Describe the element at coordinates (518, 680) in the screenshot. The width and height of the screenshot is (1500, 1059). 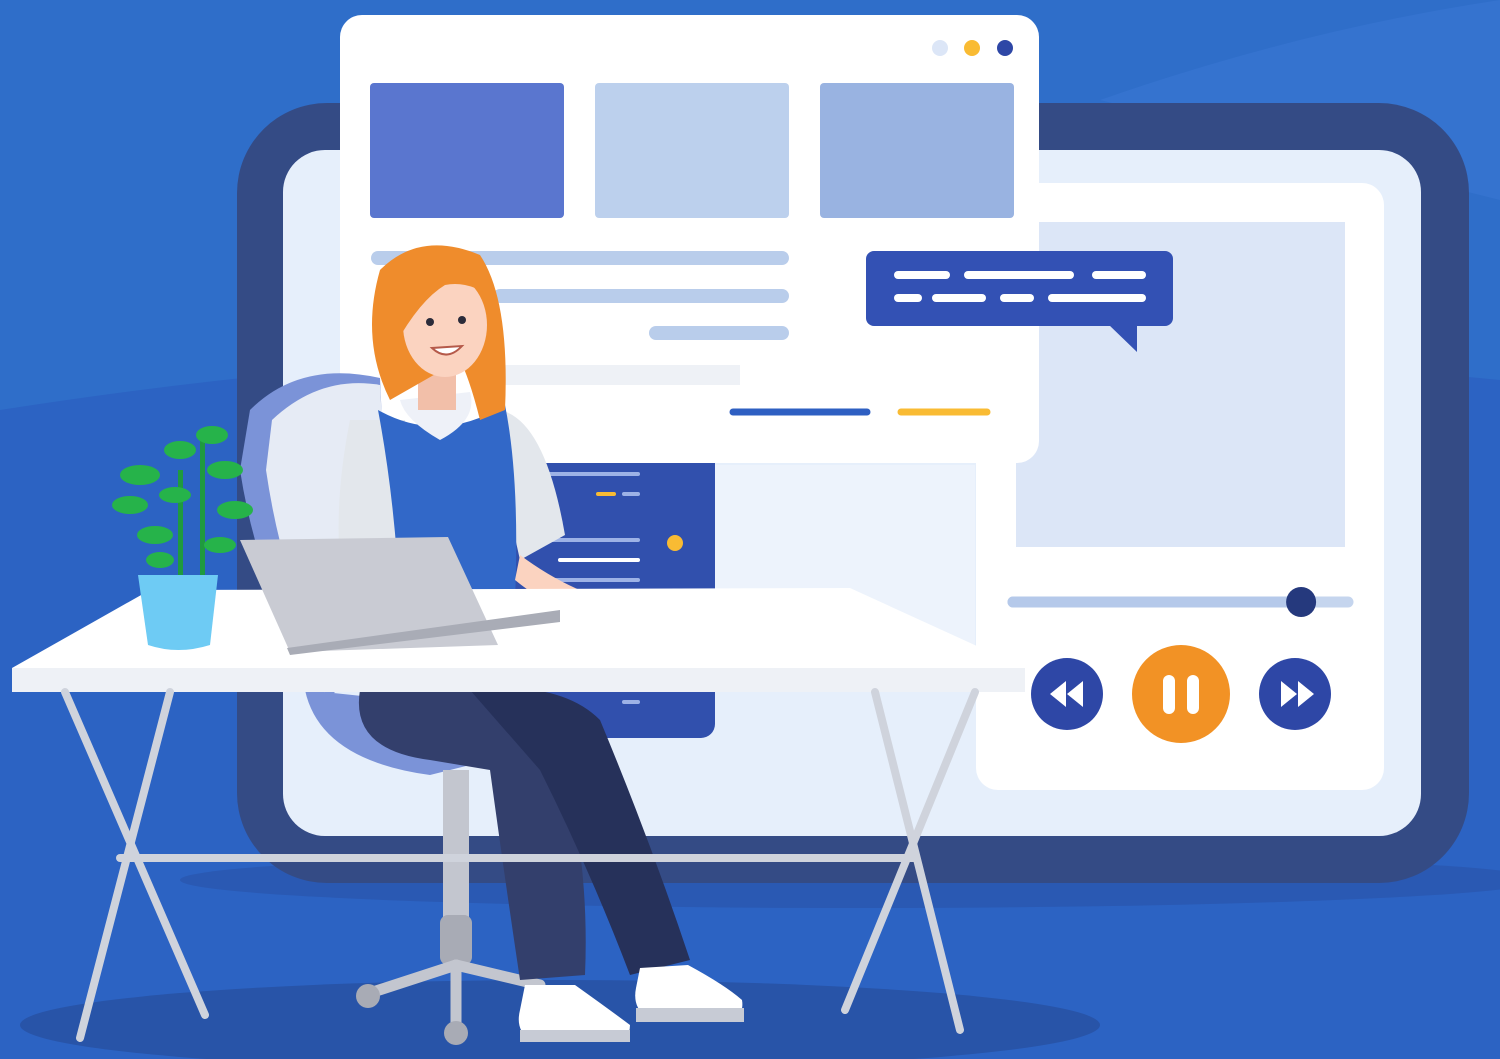
I see `desk-edge` at that location.